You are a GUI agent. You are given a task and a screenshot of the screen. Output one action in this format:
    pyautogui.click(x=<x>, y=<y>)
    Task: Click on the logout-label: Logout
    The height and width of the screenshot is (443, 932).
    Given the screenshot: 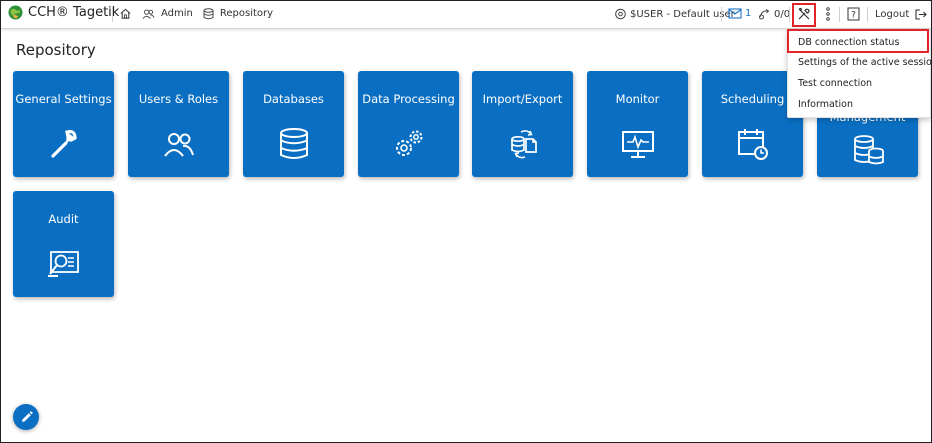 What is the action you would take?
    pyautogui.click(x=892, y=14)
    